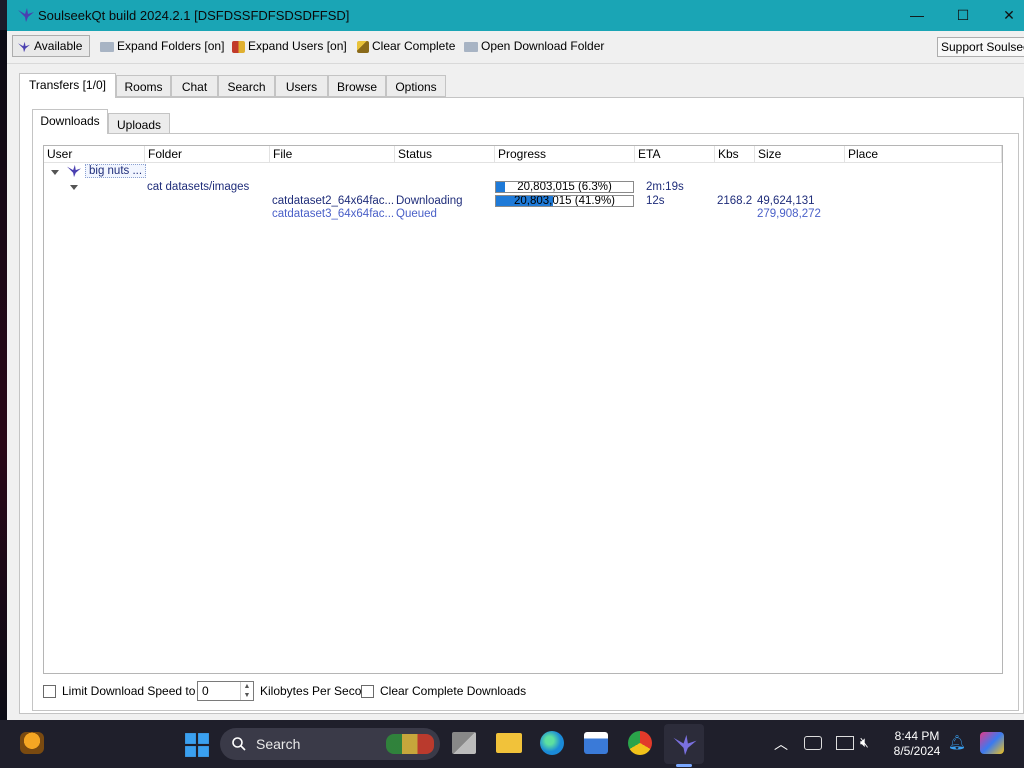  Describe the element at coordinates (330, 744) in the screenshot. I see `taskbar-search-box: Search` at that location.